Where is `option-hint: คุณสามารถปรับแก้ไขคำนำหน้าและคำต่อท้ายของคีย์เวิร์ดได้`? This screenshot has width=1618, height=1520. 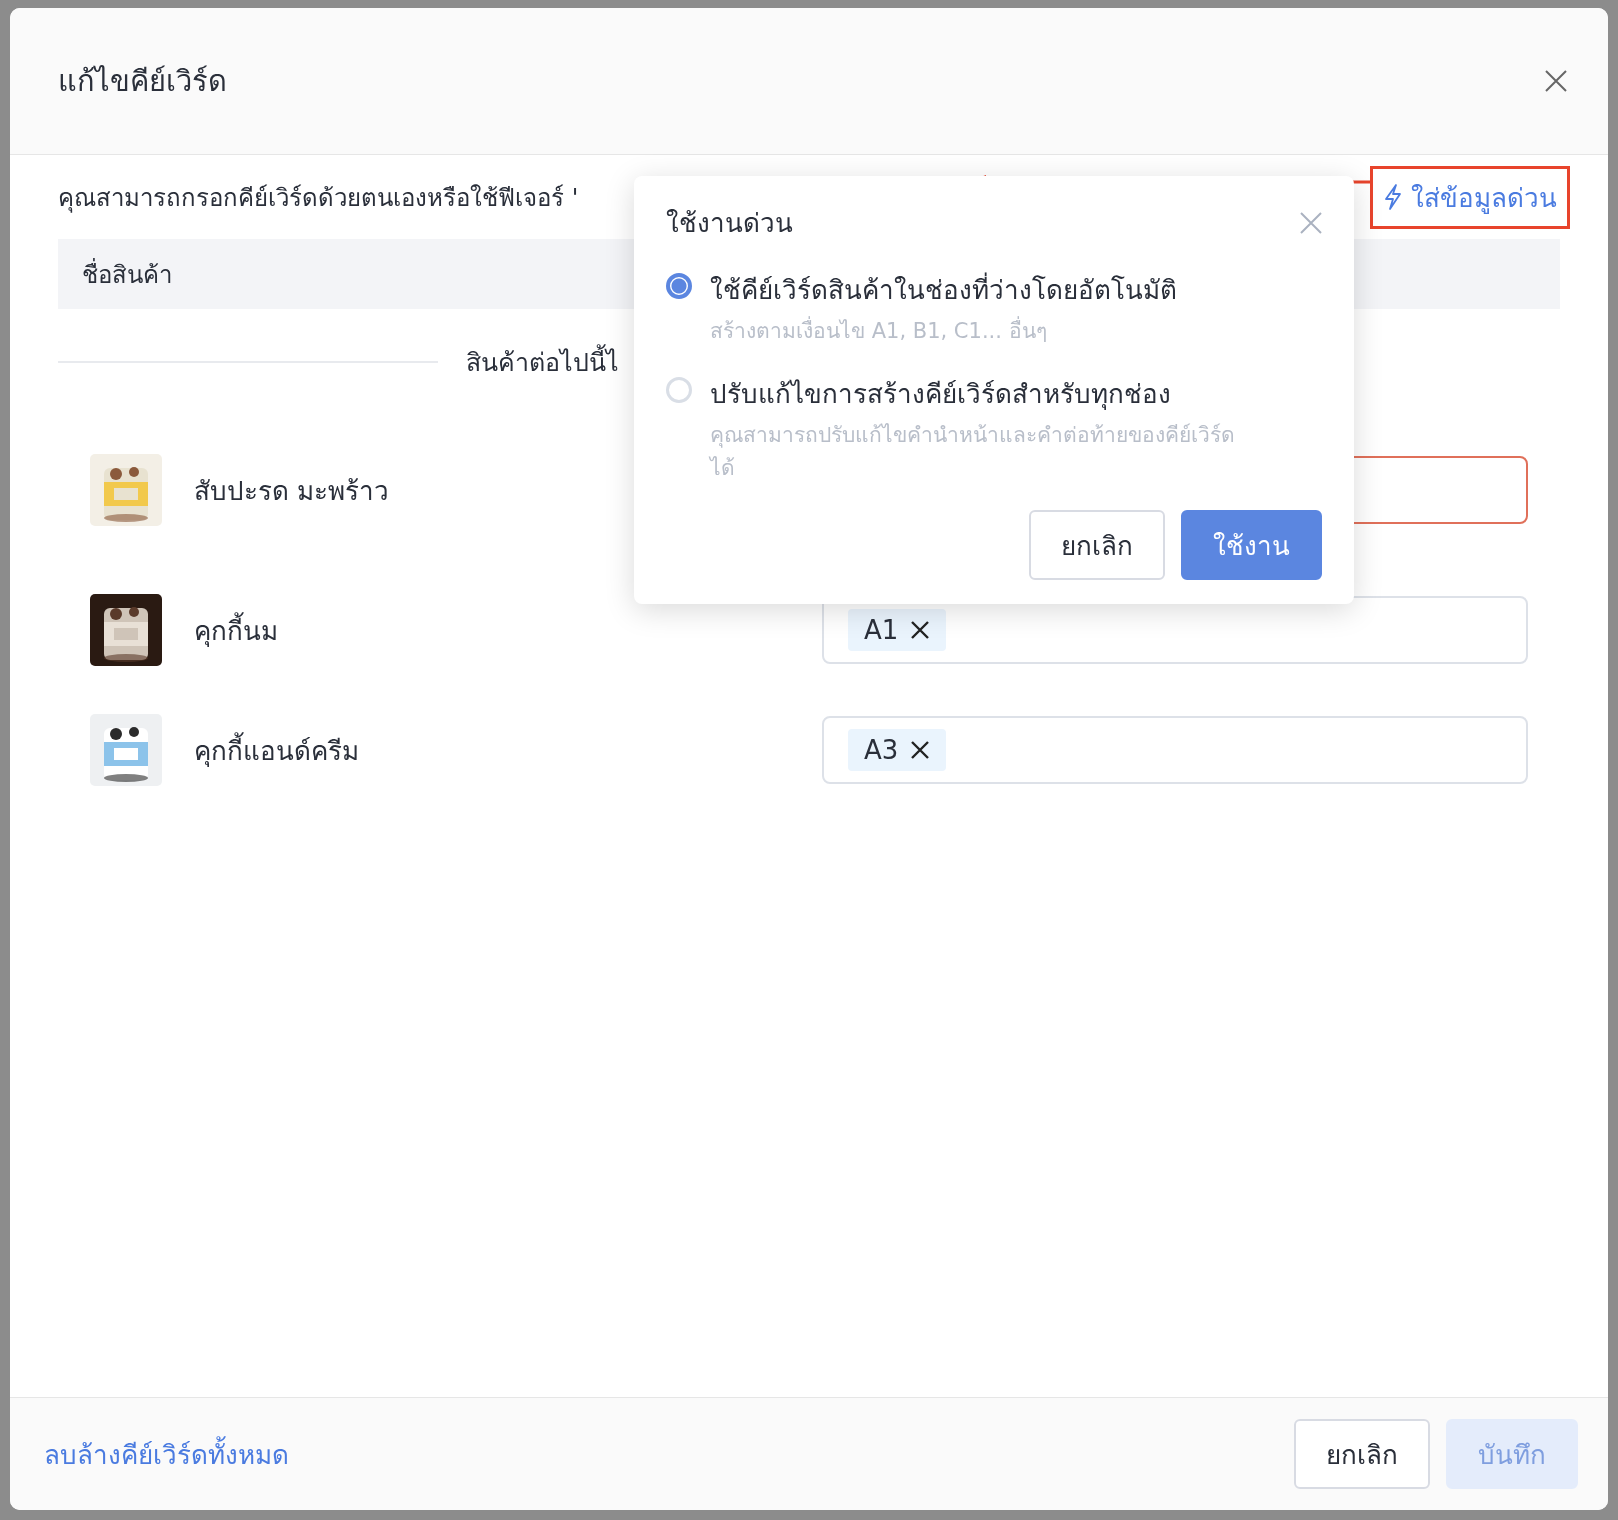 option-hint: คุณสามารถปรับแก้ไขคำนำหน้าและคำต่อท้ายของคีย์เวิร์ดได้ is located at coordinates (973, 452).